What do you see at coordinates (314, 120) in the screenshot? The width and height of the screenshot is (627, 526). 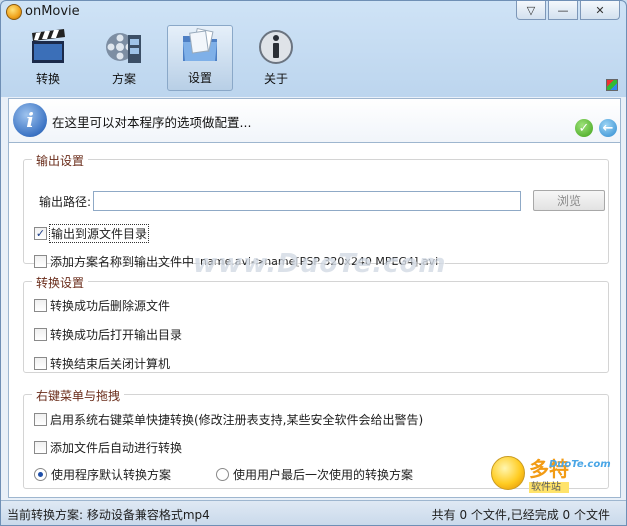 I see `info-header: i 在这里可以对本程序的选项做配置... ✓ ←` at bounding box center [314, 120].